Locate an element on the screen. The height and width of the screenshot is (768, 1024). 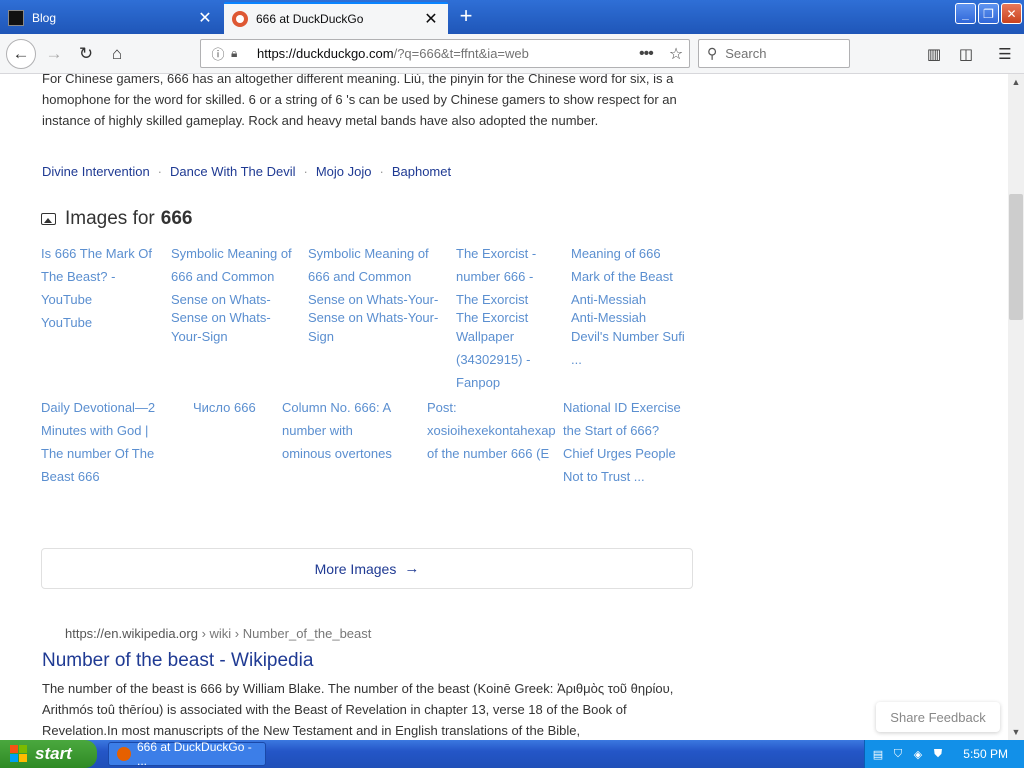
url-host: https://duckduckgo.com is located at coordinates (325, 53).